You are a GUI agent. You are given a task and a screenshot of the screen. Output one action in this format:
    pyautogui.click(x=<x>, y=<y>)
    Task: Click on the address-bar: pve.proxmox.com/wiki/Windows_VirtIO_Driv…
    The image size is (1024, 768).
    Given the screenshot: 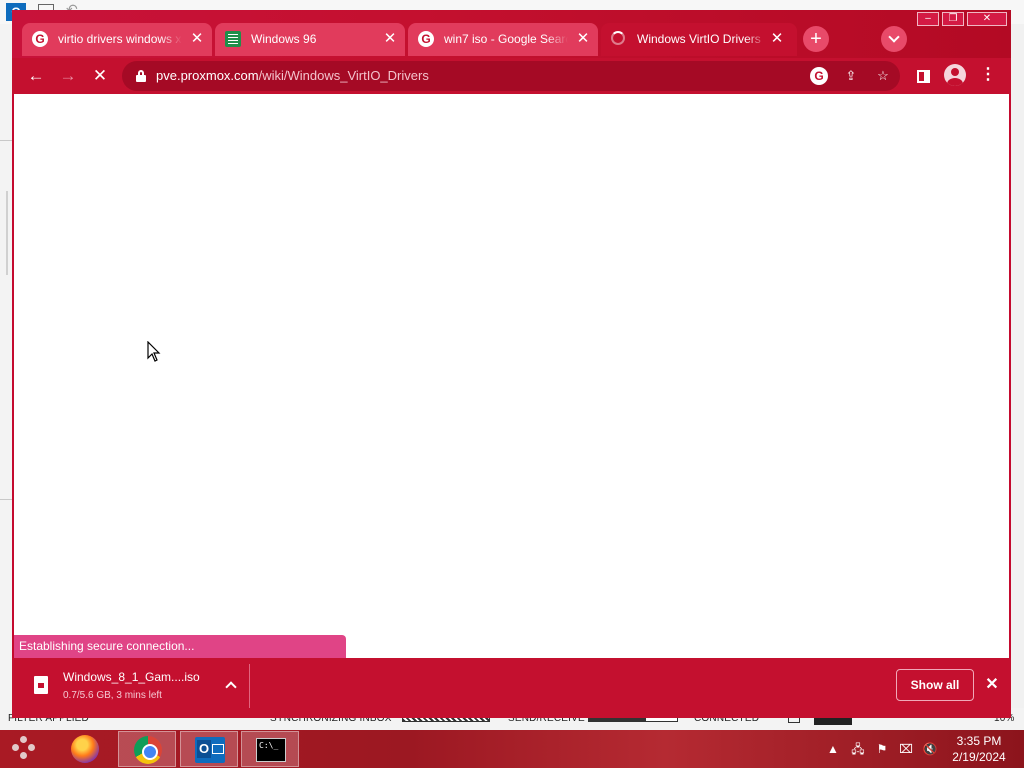 What is the action you would take?
    pyautogui.click(x=511, y=76)
    